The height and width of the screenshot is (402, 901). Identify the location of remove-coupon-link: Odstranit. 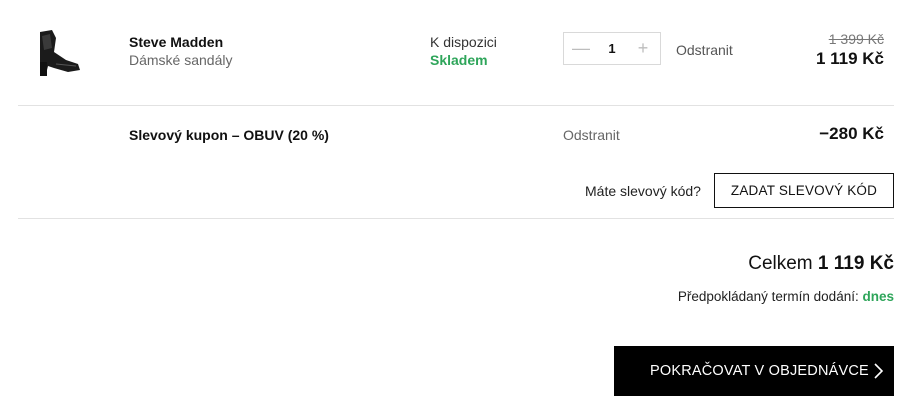
(591, 135).